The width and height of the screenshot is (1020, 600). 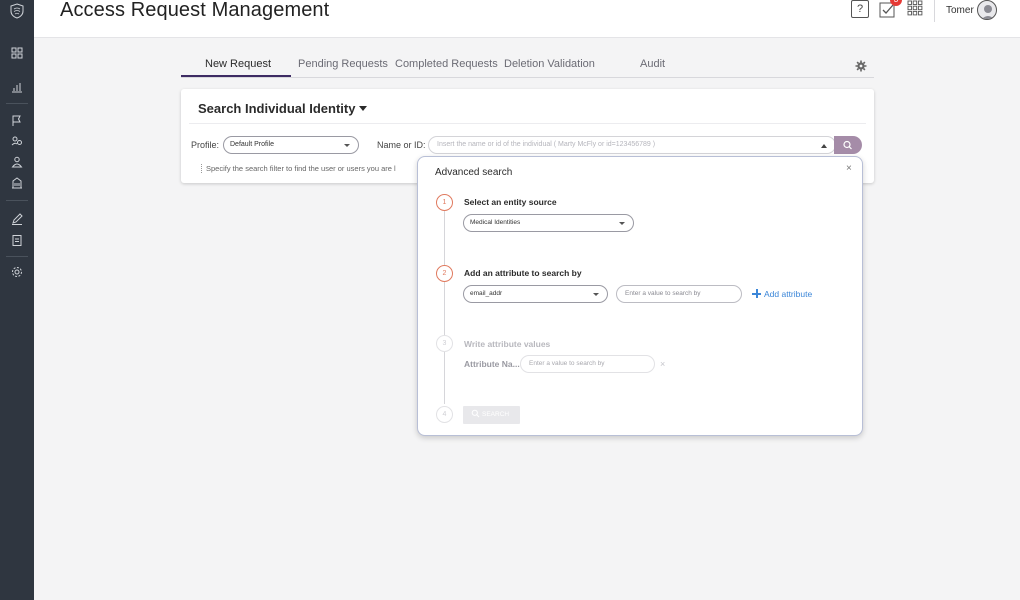 I want to click on tab-audit: Audit, so click(x=652, y=64).